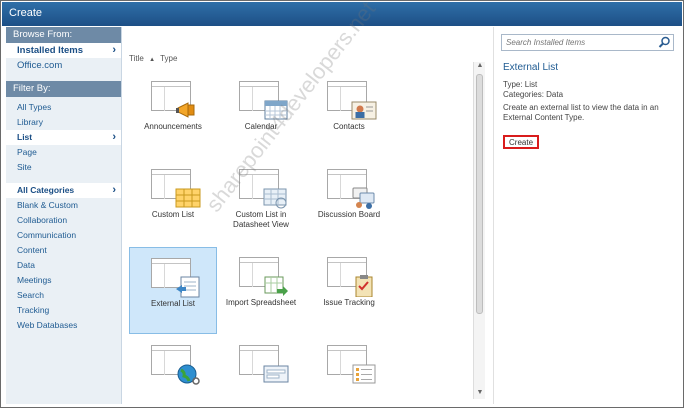 Image resolution: width=684 pixels, height=408 pixels. What do you see at coordinates (173, 126) in the screenshot?
I see `tile-label: Announcements` at bounding box center [173, 126].